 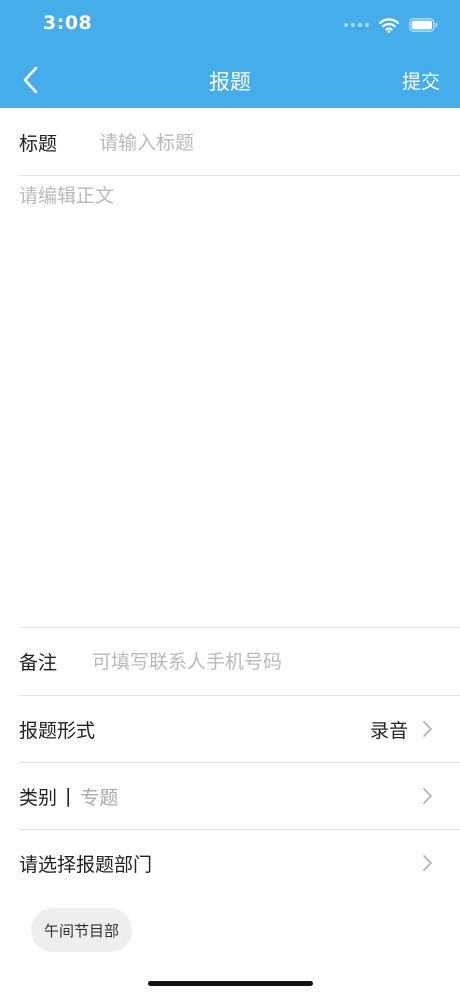 What do you see at coordinates (230, 983) in the screenshot?
I see `home-indicator` at bounding box center [230, 983].